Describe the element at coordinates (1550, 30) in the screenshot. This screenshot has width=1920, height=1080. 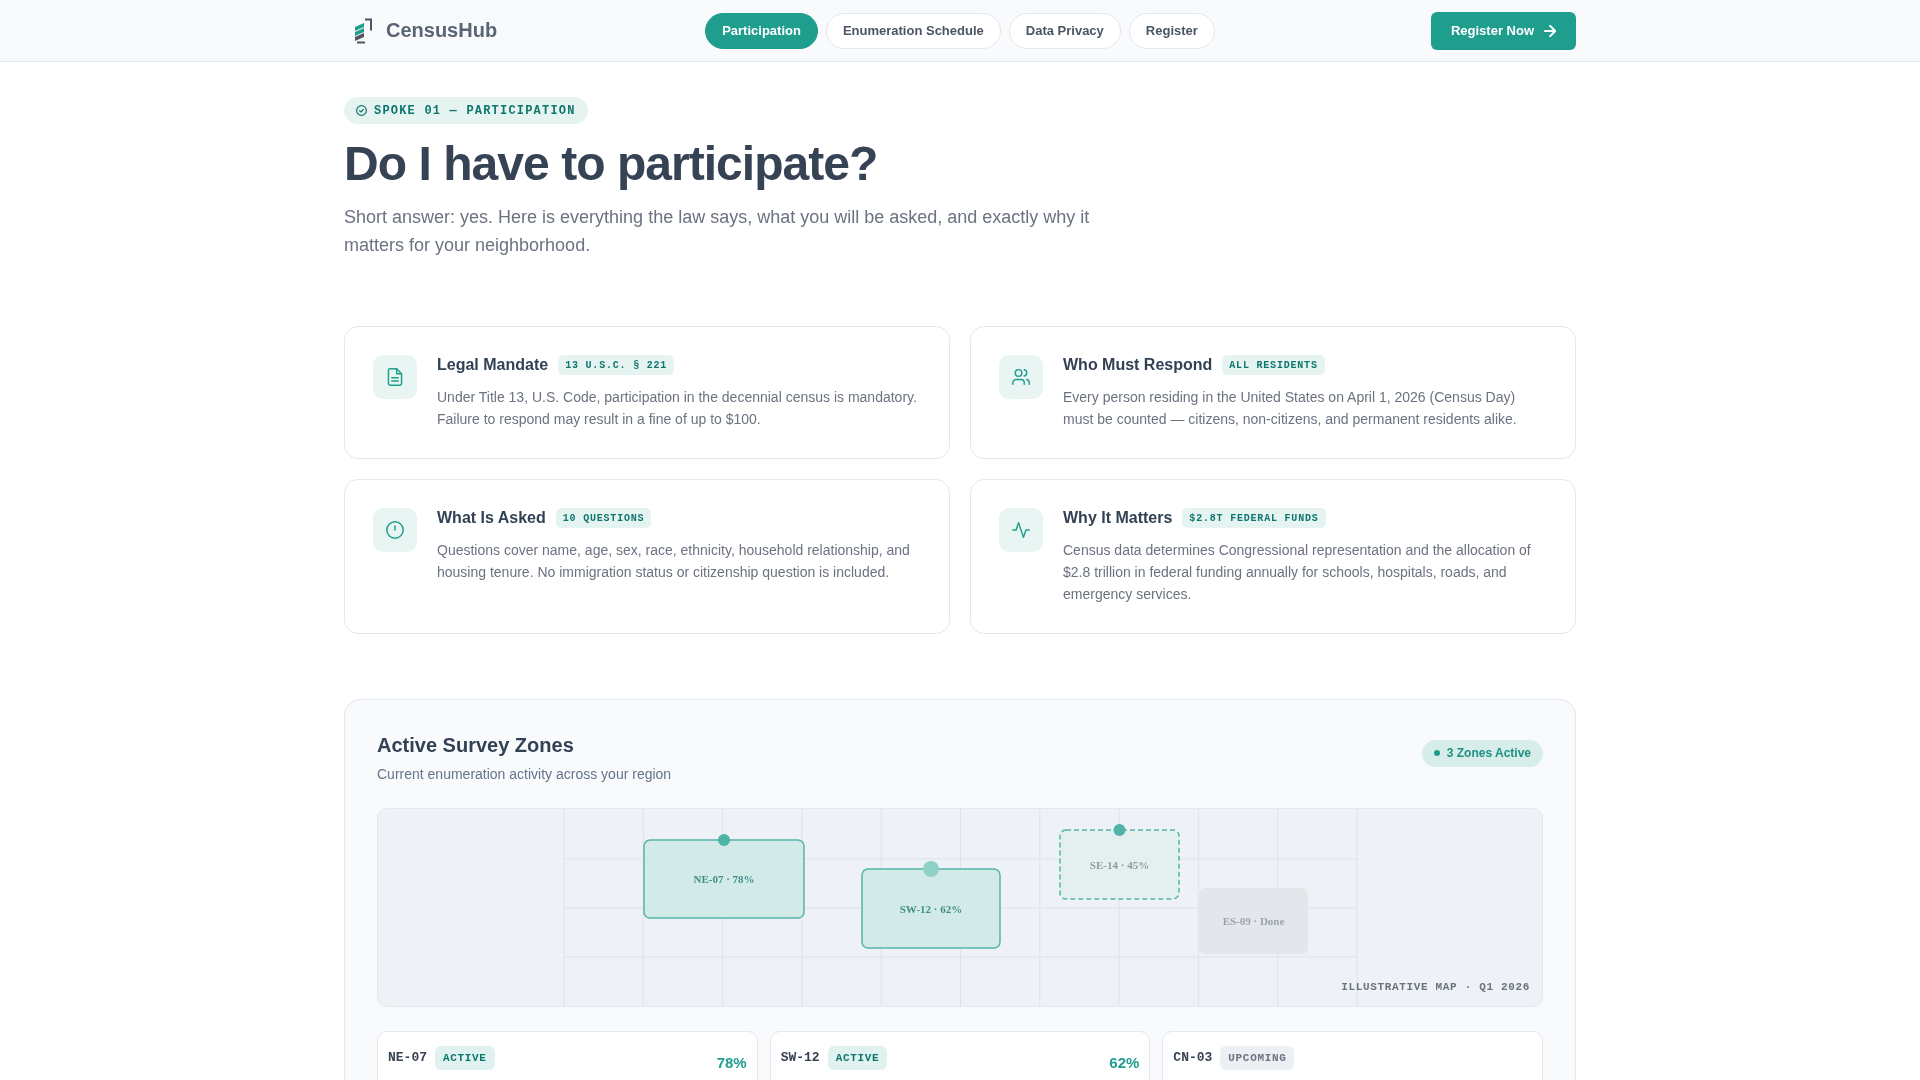
I see `arrow-right-icon` at that location.